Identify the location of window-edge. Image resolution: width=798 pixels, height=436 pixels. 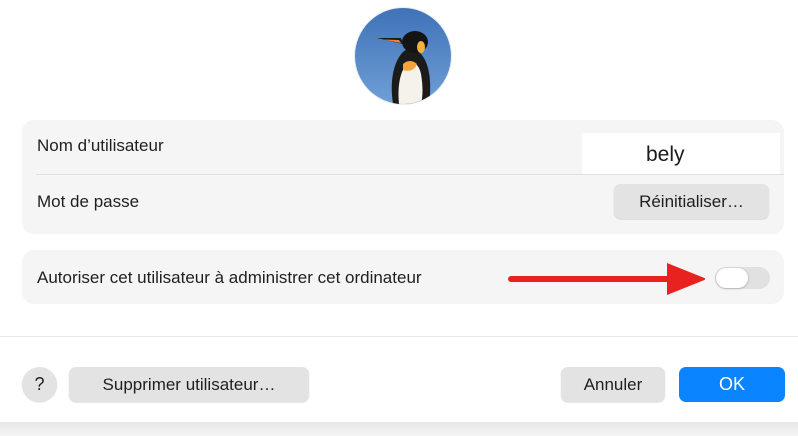
(399, 429).